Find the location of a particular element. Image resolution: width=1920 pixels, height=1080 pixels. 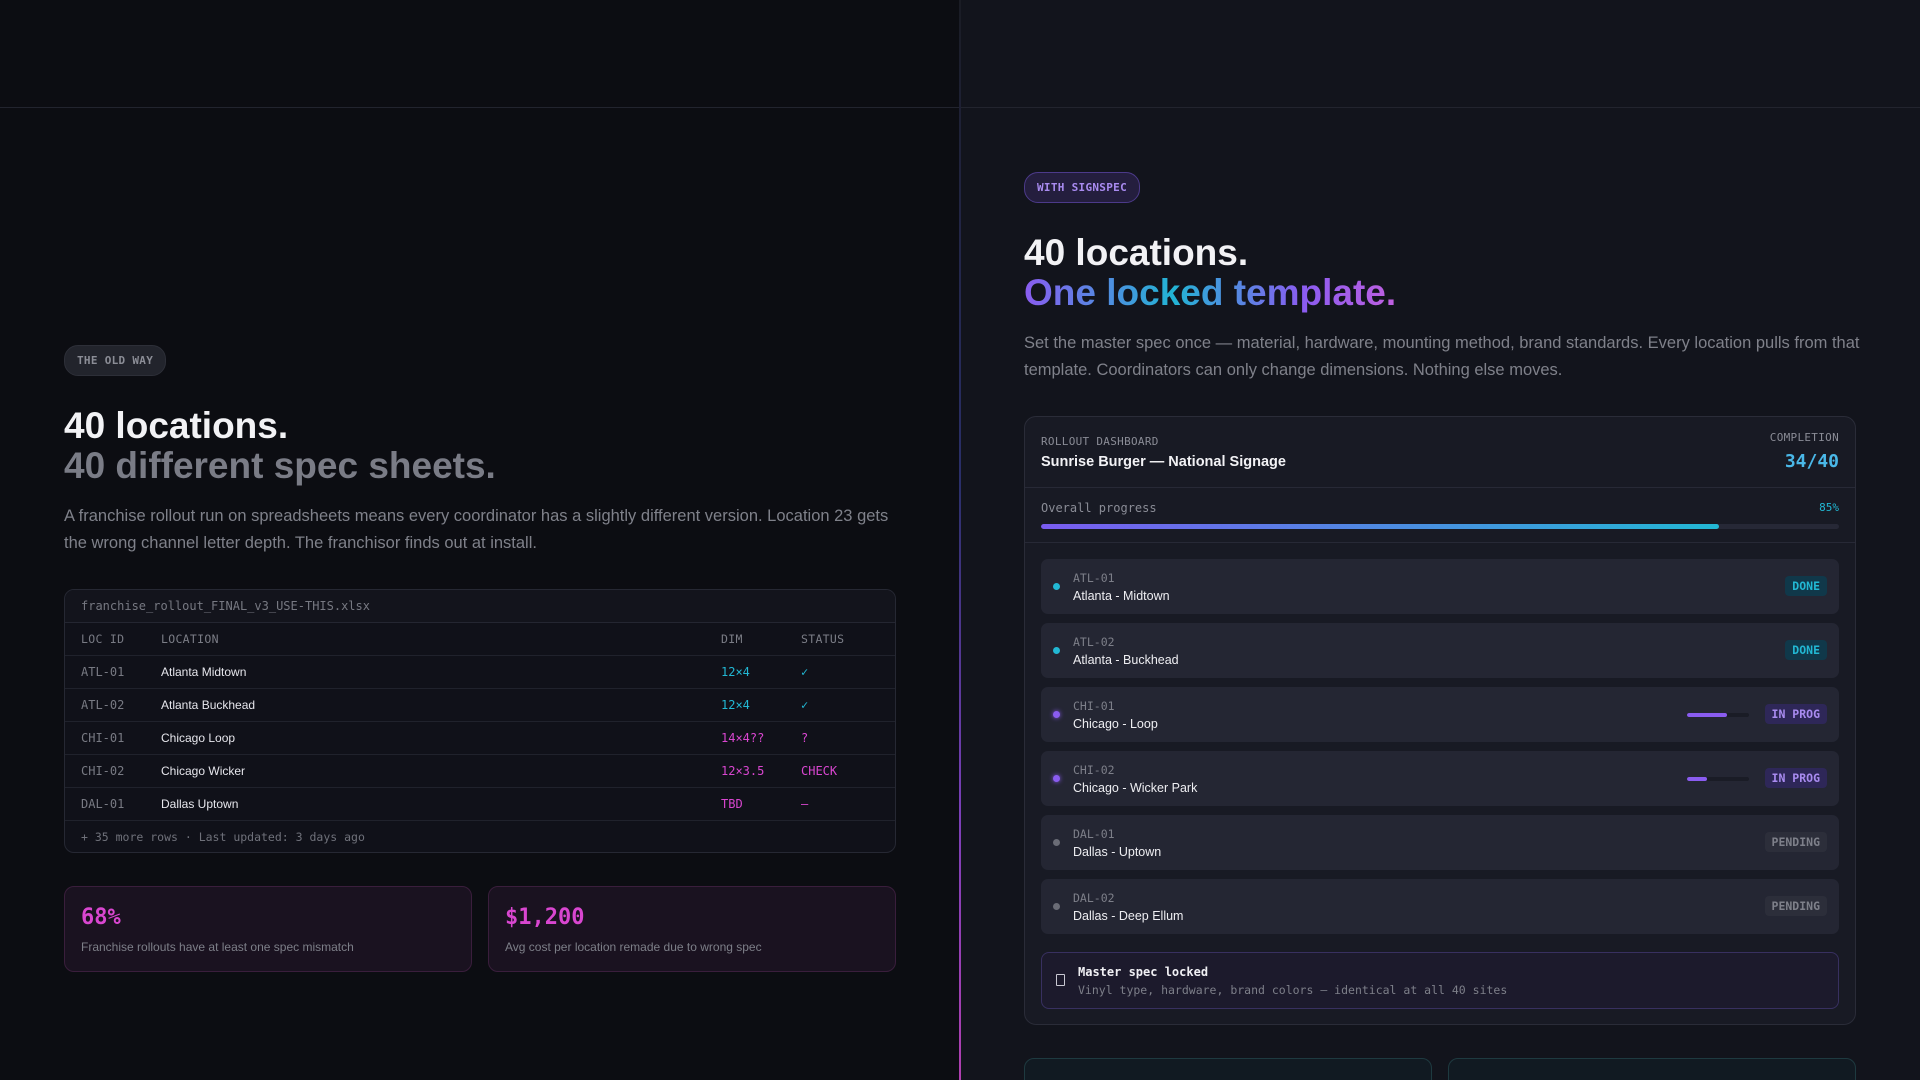

location-id: CHI-02 is located at coordinates (1094, 770).